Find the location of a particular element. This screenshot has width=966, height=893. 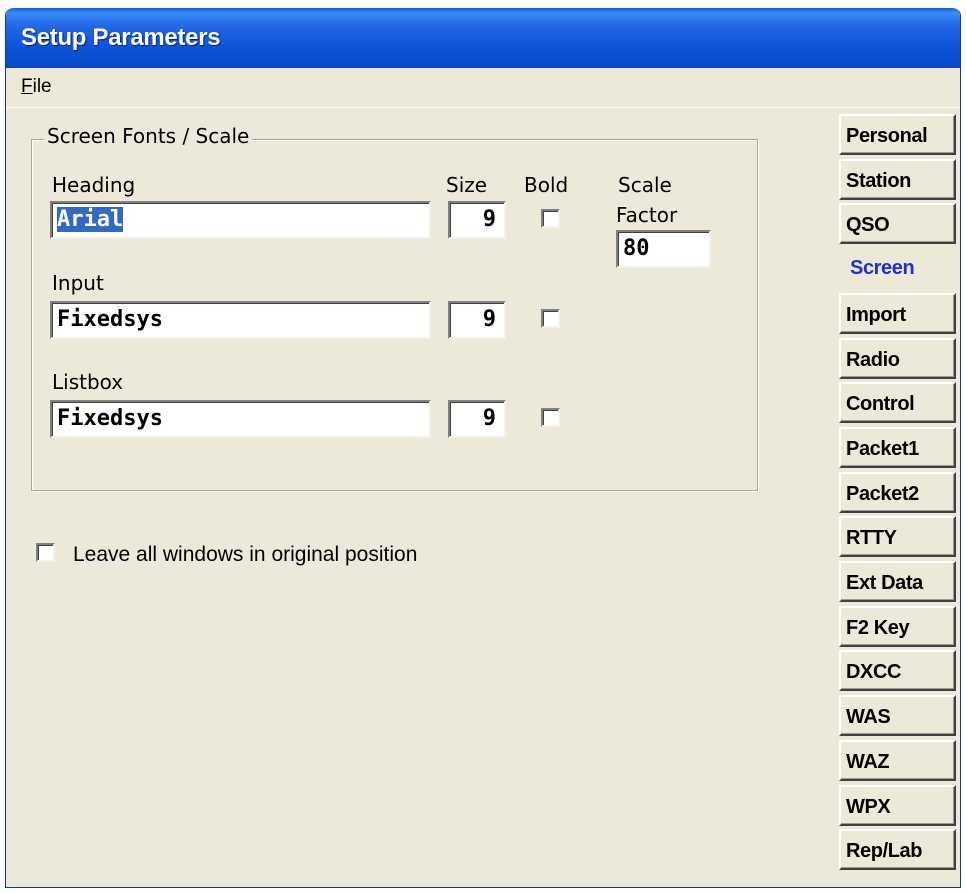

tab-packet1: Packet1 is located at coordinates (897, 447).